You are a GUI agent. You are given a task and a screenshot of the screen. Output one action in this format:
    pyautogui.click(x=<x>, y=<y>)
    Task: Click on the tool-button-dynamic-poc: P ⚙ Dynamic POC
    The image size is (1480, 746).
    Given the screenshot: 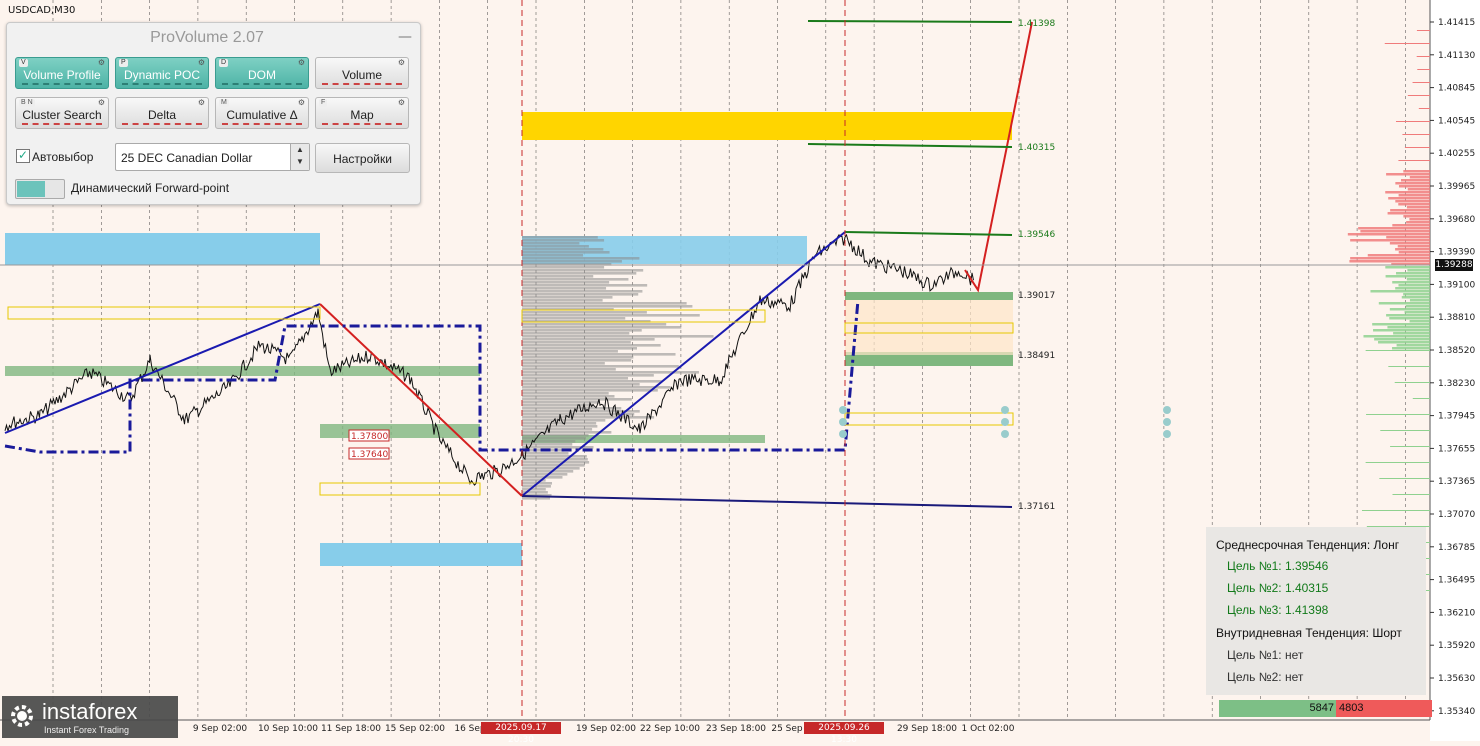 What is the action you would take?
    pyautogui.click(x=162, y=73)
    